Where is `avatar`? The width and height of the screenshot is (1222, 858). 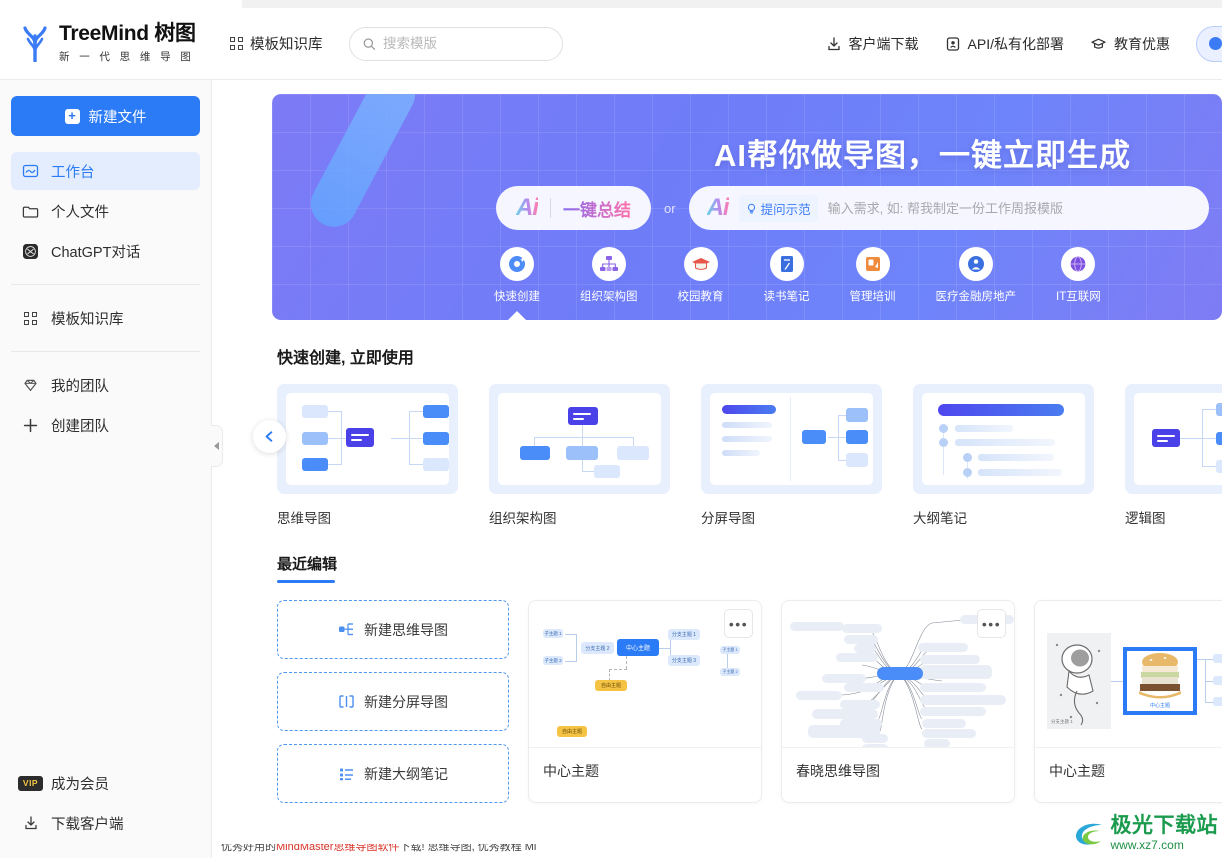 avatar is located at coordinates (1209, 43).